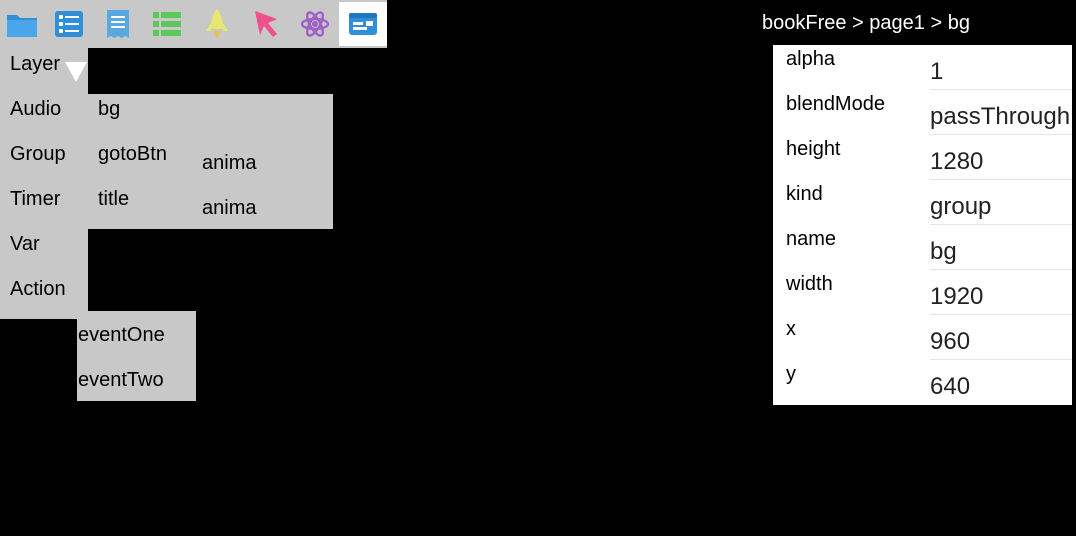  What do you see at coordinates (1001, 297) in the screenshot?
I see `property-value-field: 1920` at bounding box center [1001, 297].